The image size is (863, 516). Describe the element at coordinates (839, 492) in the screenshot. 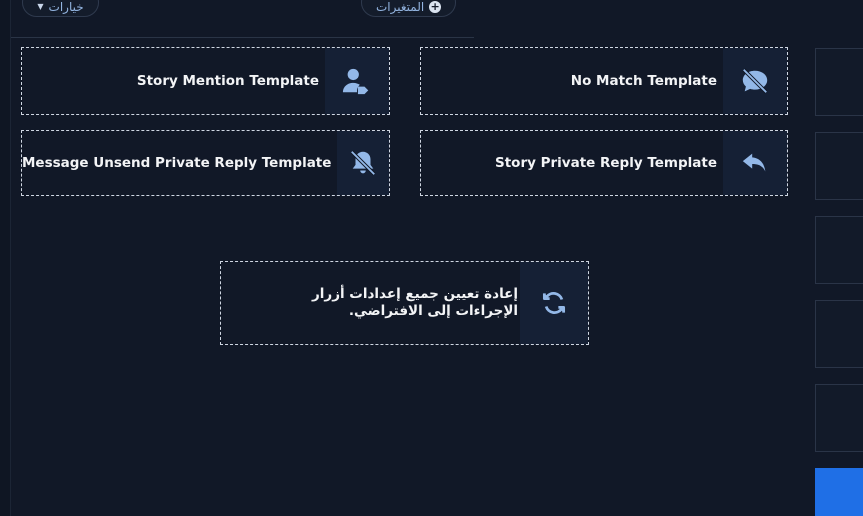

I see `primary-action-button` at that location.